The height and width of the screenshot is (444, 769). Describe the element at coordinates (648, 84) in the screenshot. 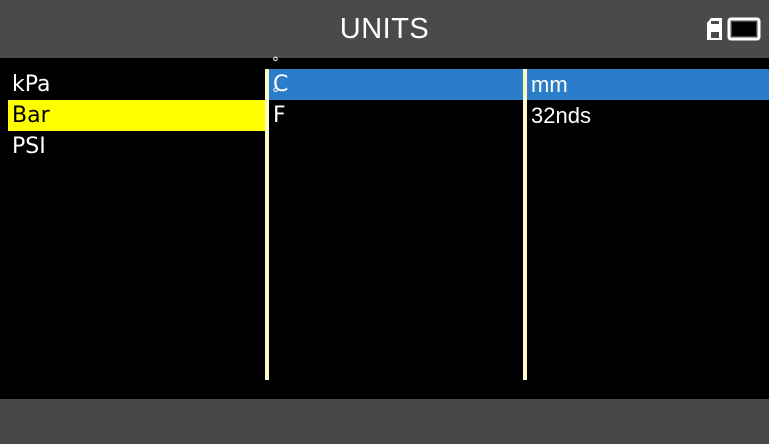

I see `unit-option-mm: mm` at that location.